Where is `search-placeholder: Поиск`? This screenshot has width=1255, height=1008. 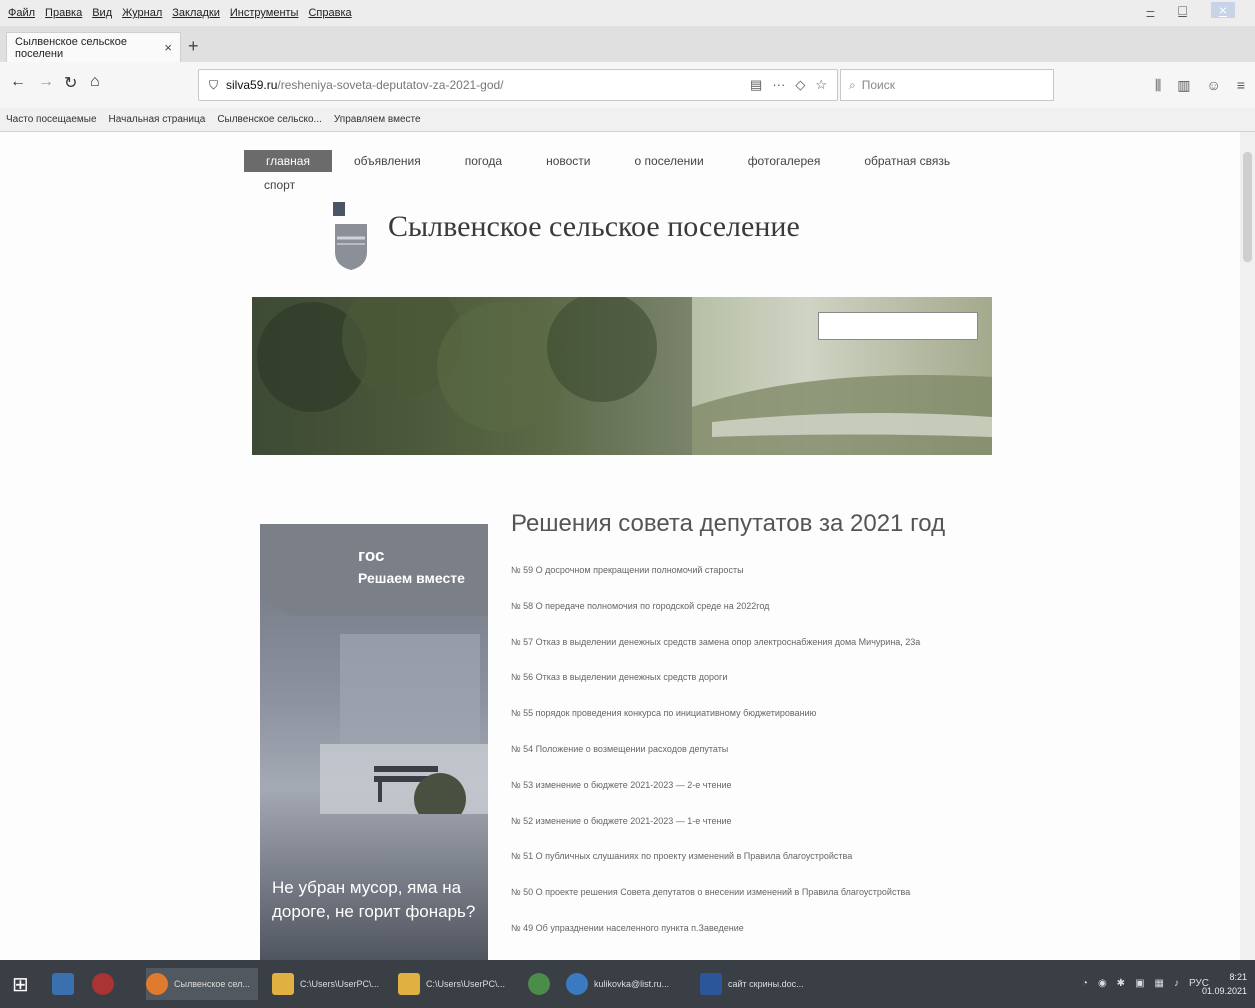
search-placeholder: Поиск is located at coordinates (878, 85).